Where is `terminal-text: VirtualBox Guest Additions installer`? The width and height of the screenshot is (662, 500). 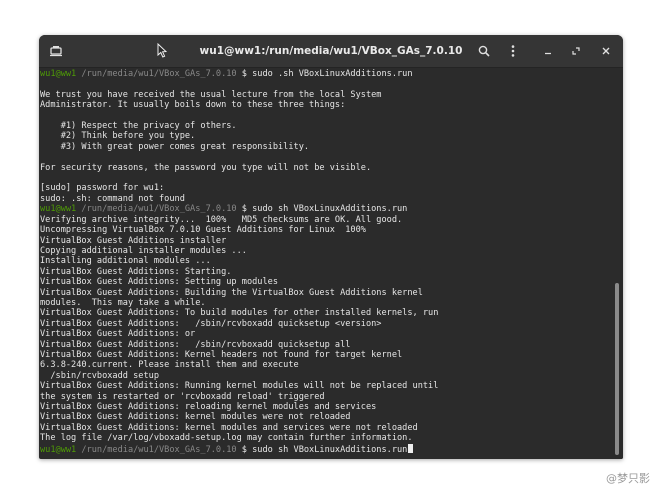
terminal-text: VirtualBox Guest Additions installer is located at coordinates (133, 240).